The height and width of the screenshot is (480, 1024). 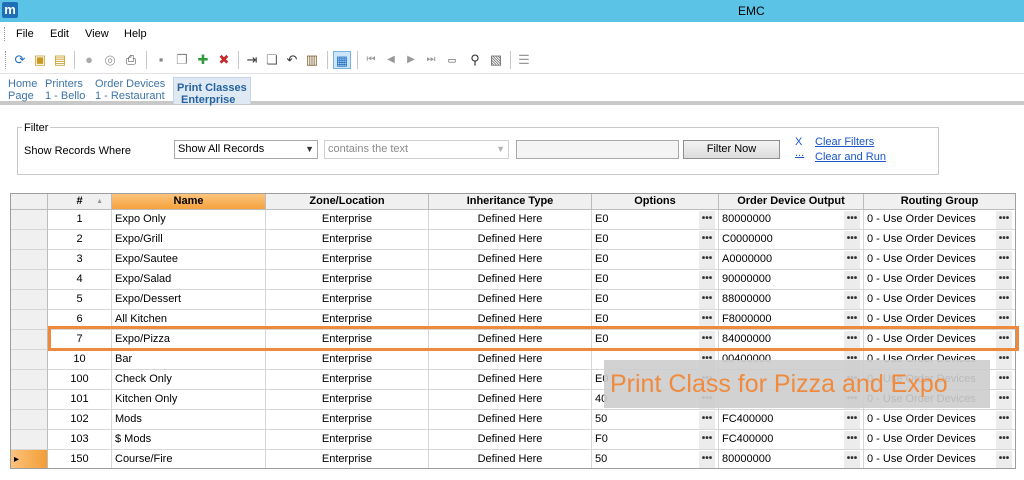 What do you see at coordinates (80, 260) in the screenshot?
I see `cell-number: 3` at bounding box center [80, 260].